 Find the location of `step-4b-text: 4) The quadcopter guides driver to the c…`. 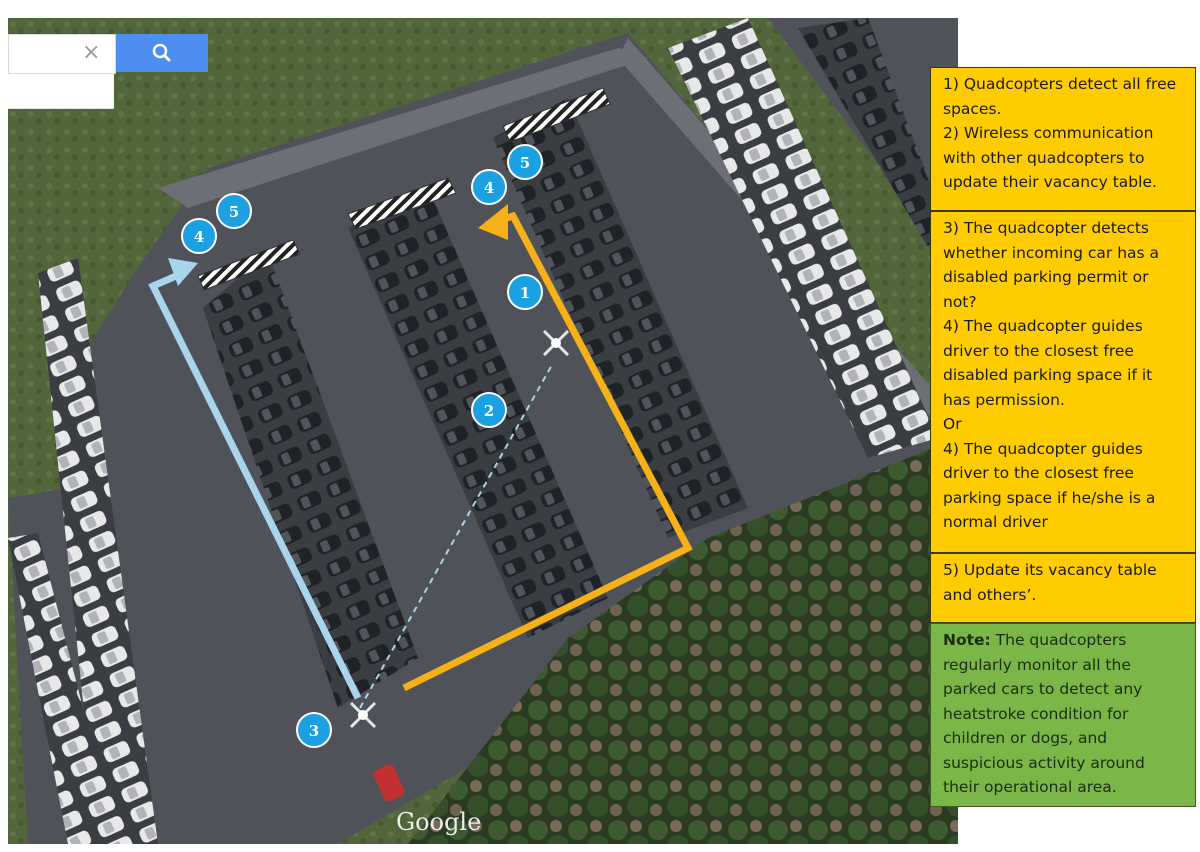

step-4b-text: 4) The quadcopter guides driver to the c… is located at coordinates (1052, 485).